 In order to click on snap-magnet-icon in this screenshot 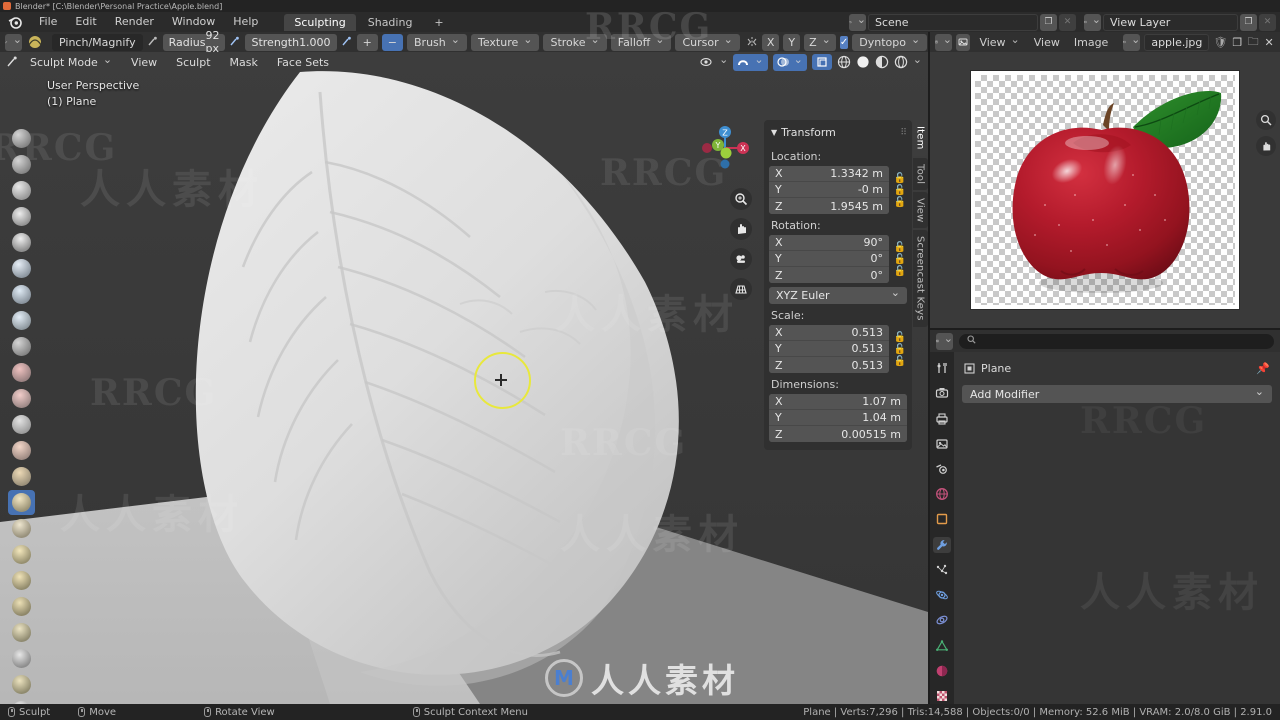, I will do `click(750, 62)`.